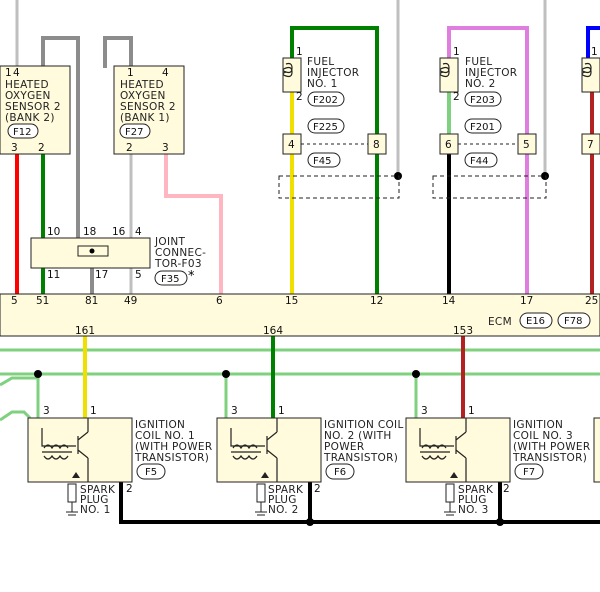 This screenshot has height=592, width=600. I want to click on asterisk-mark: *, so click(191, 276).